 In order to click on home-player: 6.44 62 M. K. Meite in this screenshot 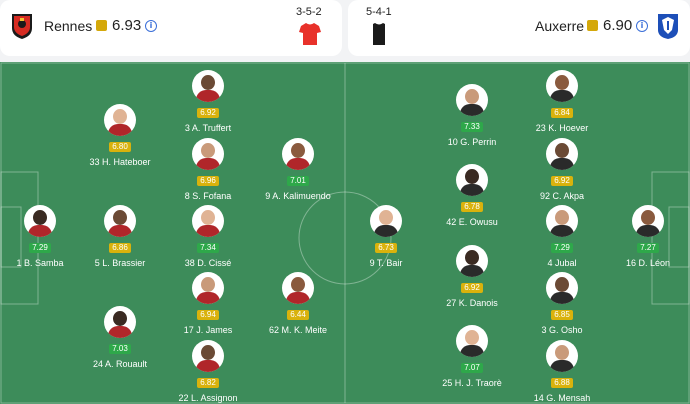, I will do `click(298, 303)`.